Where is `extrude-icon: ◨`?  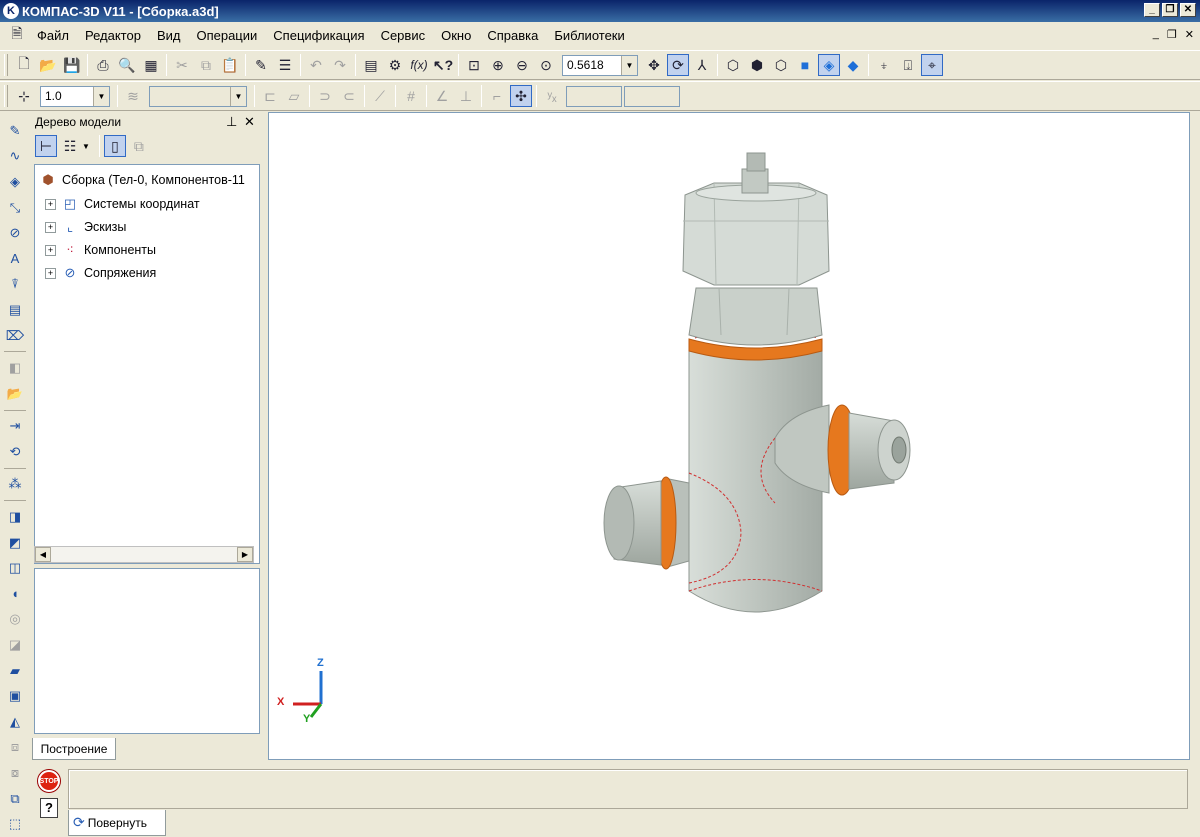 extrude-icon: ◨ is located at coordinates (15, 517).